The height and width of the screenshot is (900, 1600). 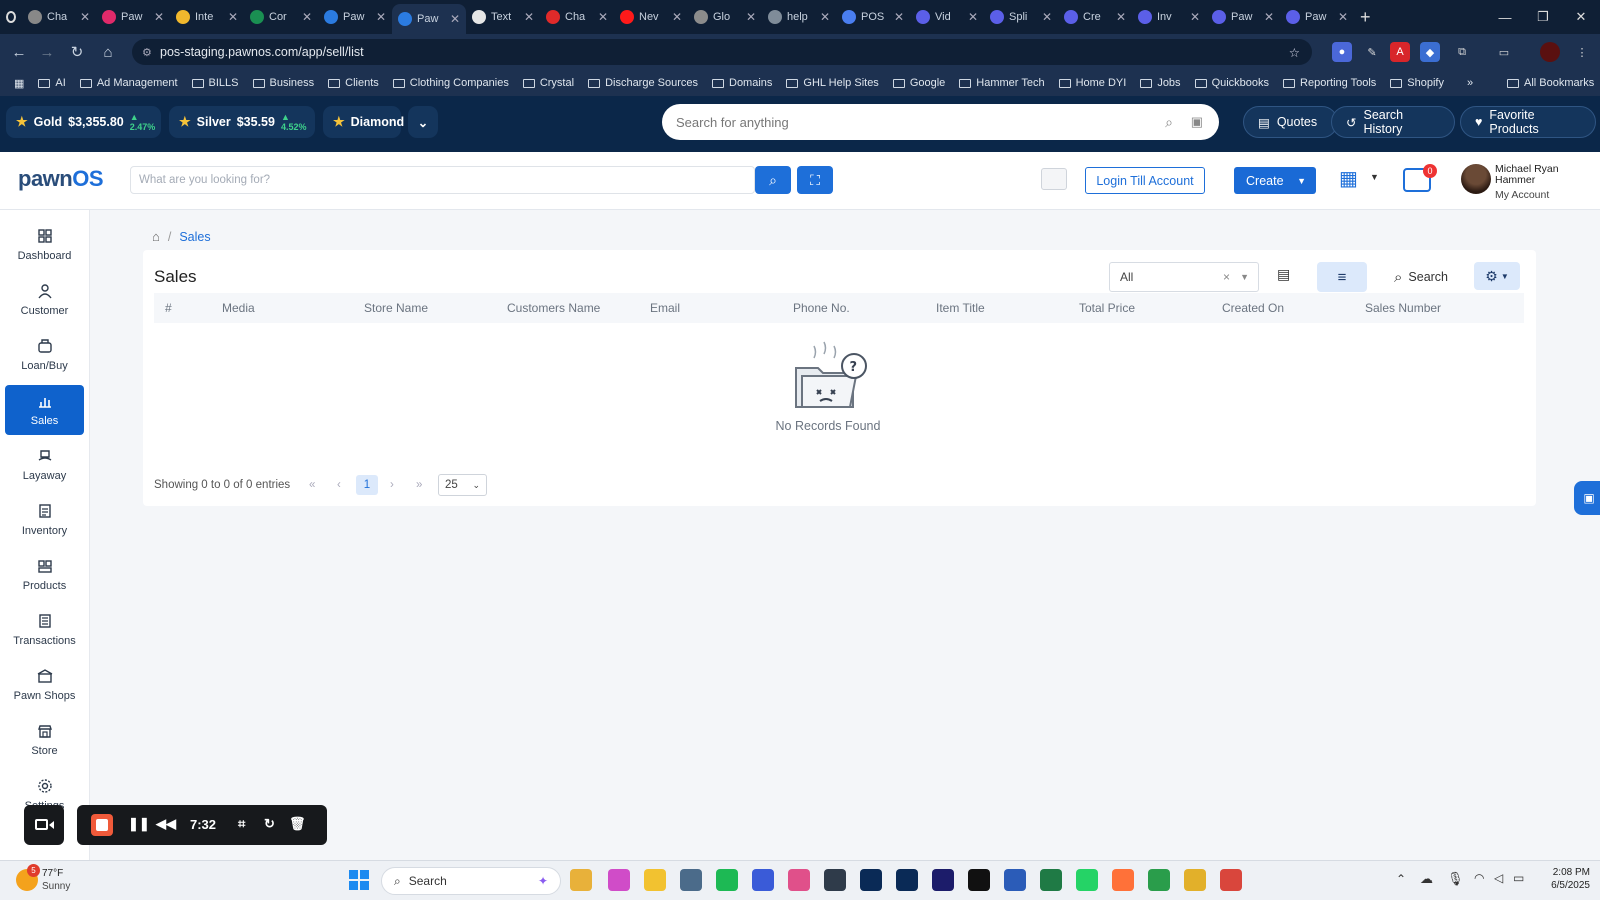 What do you see at coordinates (1504, 52) in the screenshot?
I see `side-panel-icon: ▭` at bounding box center [1504, 52].